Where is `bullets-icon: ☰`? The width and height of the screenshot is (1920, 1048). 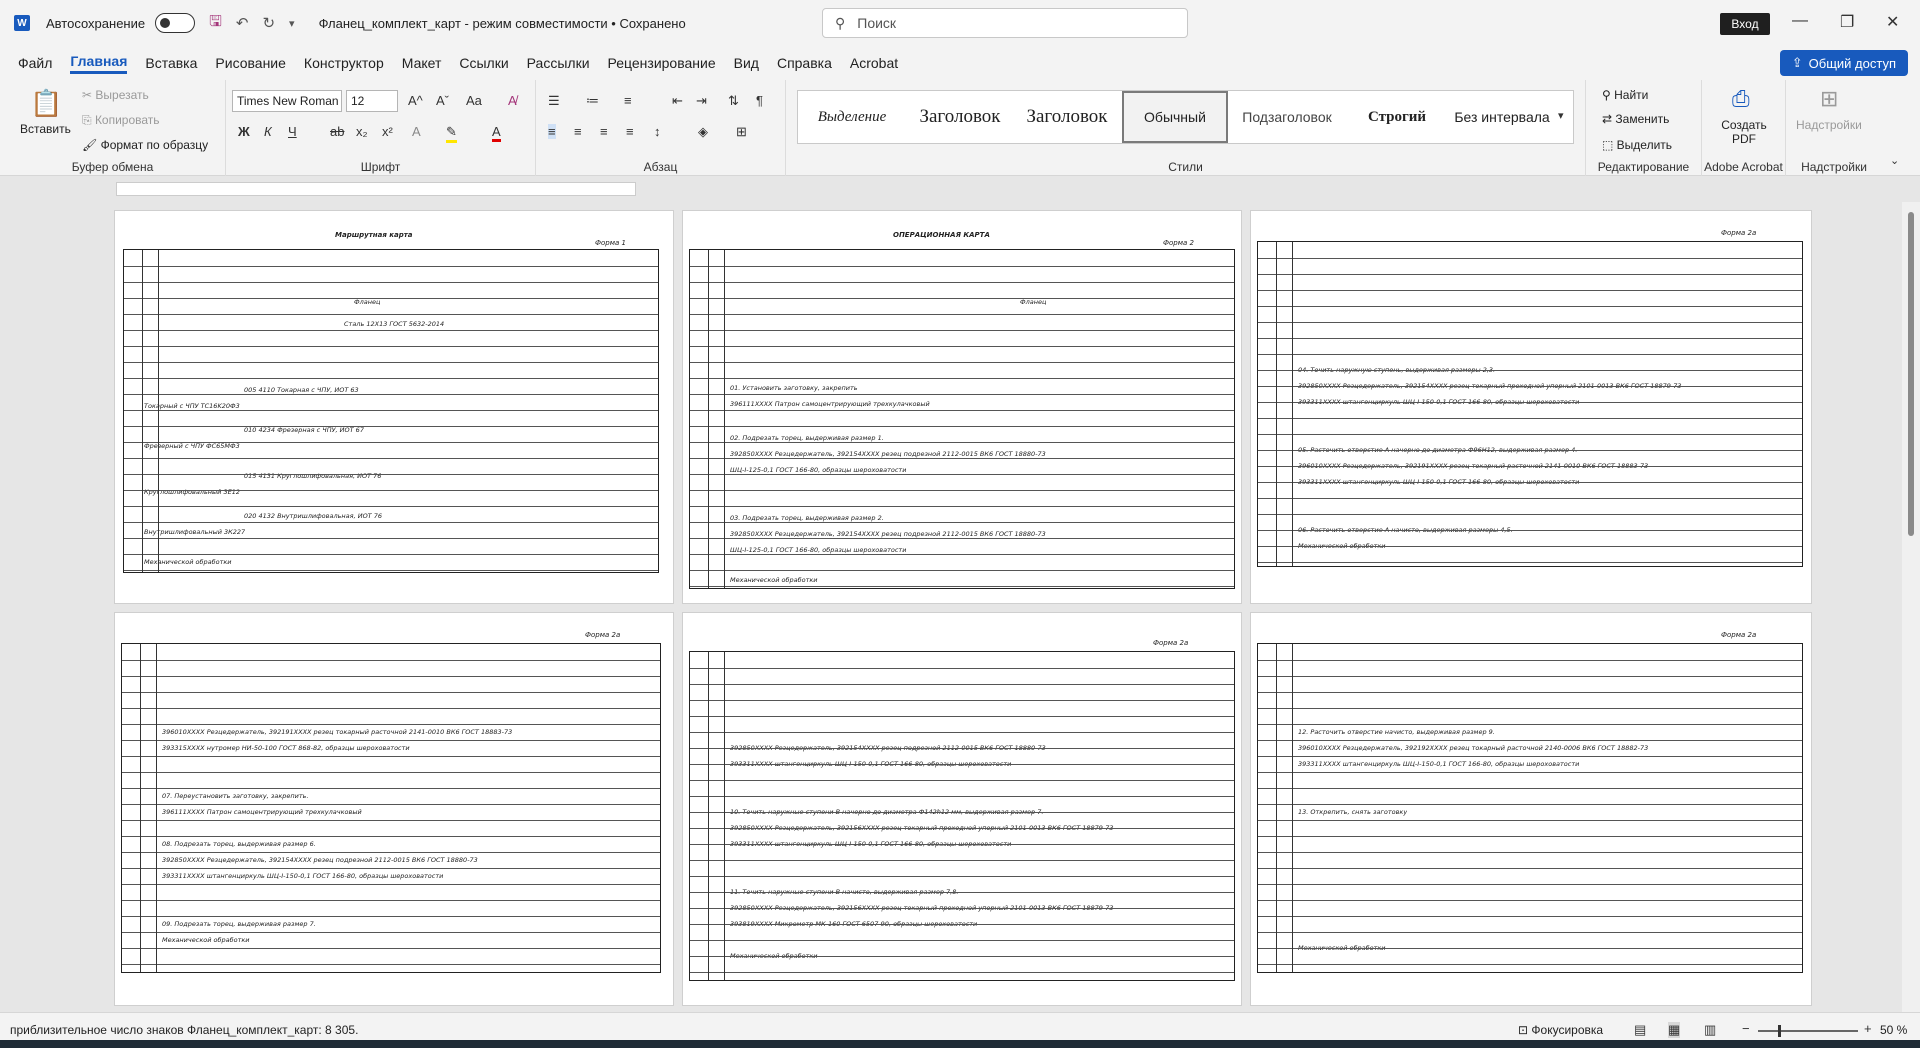 bullets-icon: ☰ is located at coordinates (554, 101).